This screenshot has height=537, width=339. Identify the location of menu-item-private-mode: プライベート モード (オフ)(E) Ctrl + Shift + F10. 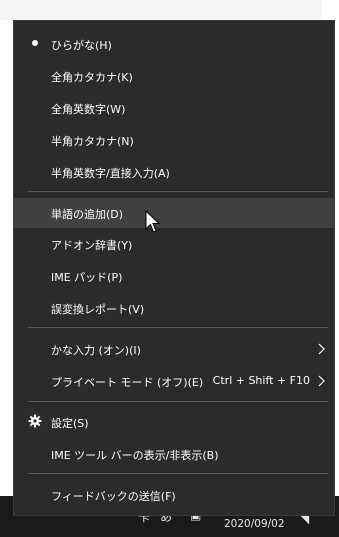
(174, 381).